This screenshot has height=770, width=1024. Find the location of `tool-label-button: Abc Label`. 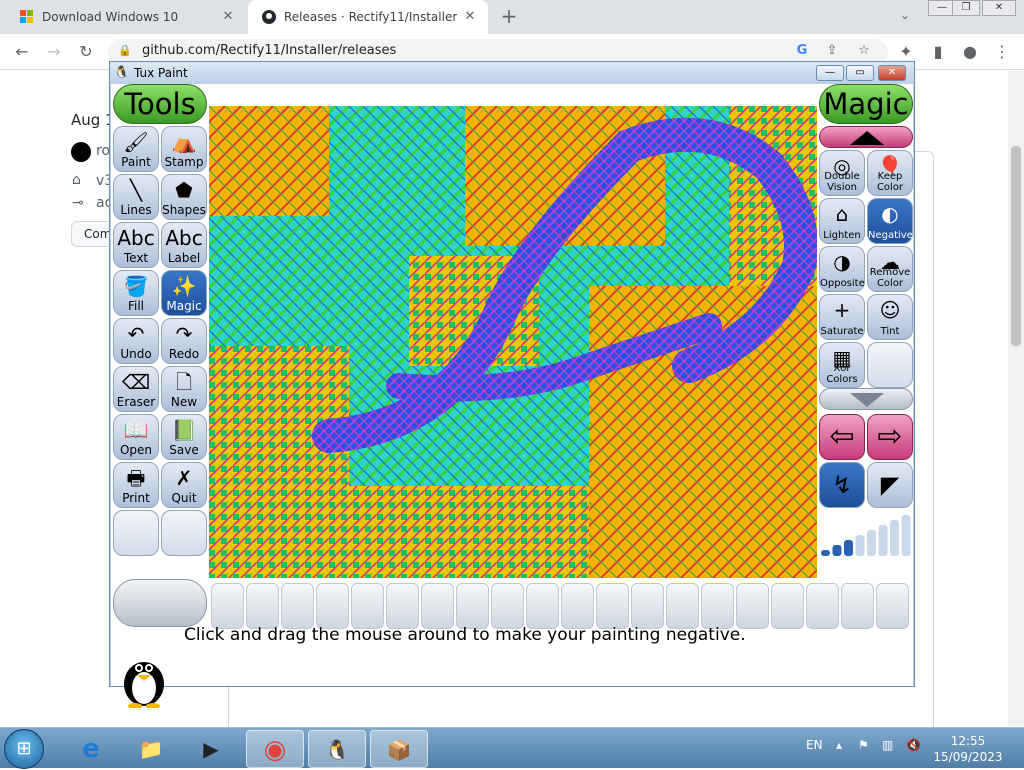

tool-label-button: Abc Label is located at coordinates (184, 245).